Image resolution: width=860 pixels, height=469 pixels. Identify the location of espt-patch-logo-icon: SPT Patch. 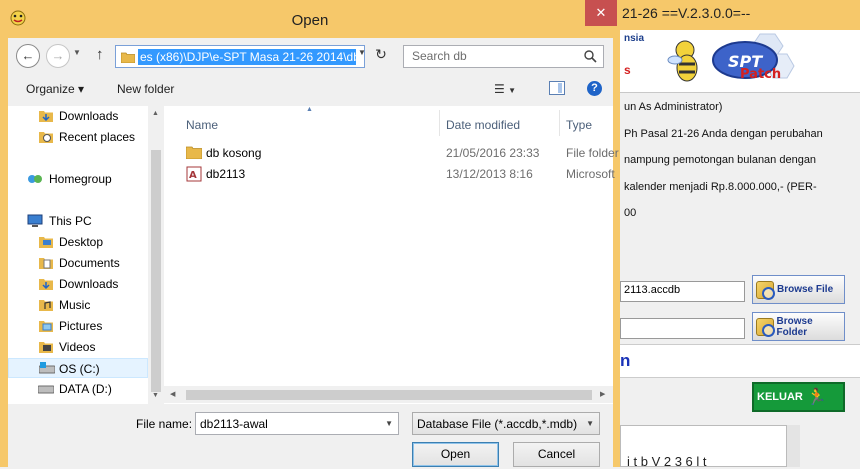
(731, 57).